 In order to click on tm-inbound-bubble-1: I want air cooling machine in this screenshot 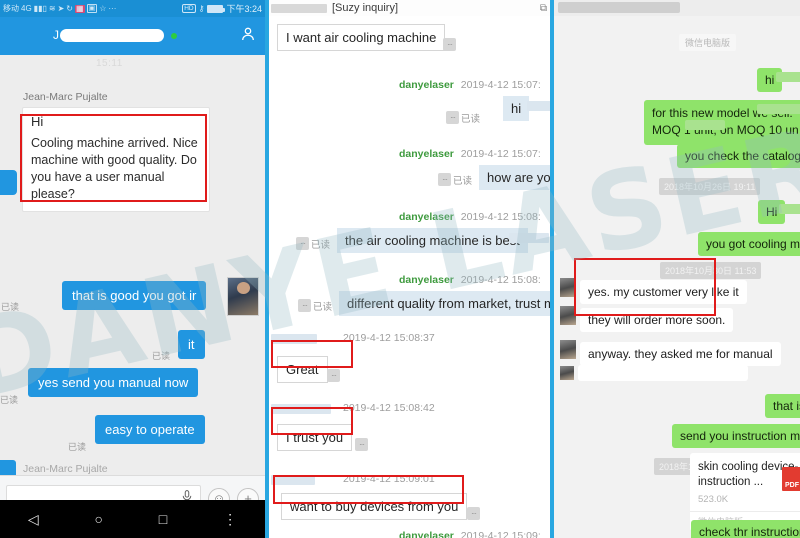, I will do `click(361, 37)`.